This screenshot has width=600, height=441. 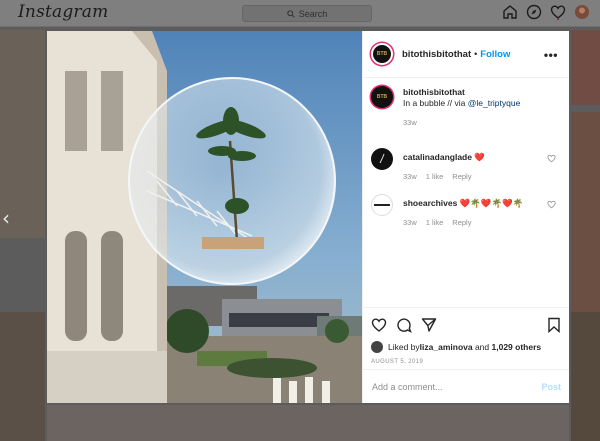 What do you see at coordinates (517, 347) in the screenshot?
I see `likes-others: 1,029 others` at bounding box center [517, 347].